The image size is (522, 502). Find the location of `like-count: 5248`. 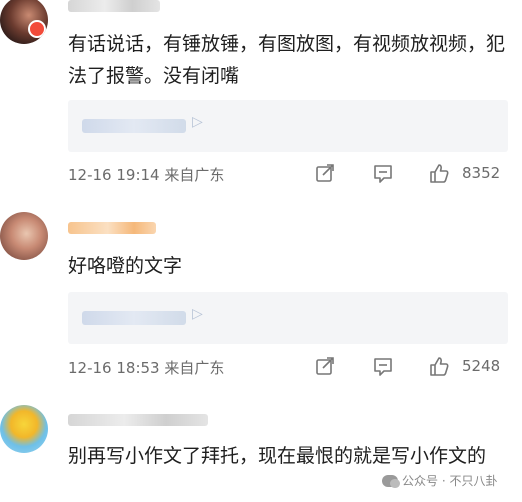

like-count: 5248 is located at coordinates (481, 366).